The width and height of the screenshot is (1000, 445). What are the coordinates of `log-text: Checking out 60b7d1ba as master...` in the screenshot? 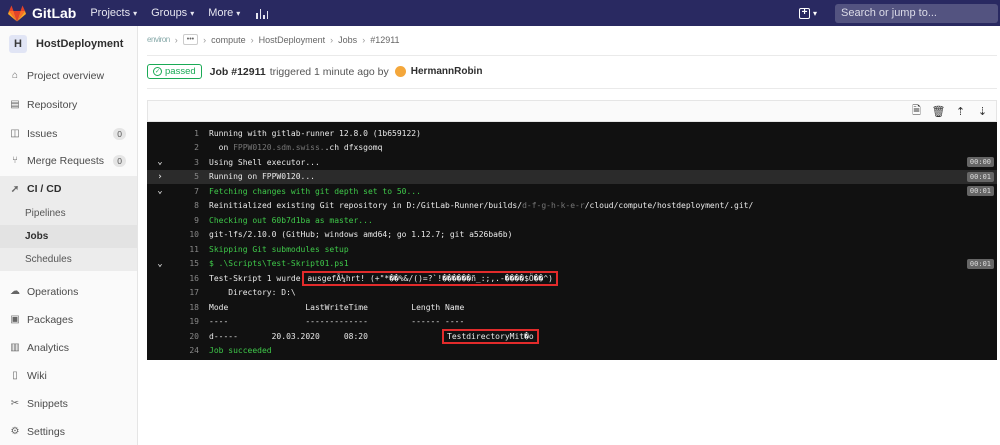 It's located at (291, 220).